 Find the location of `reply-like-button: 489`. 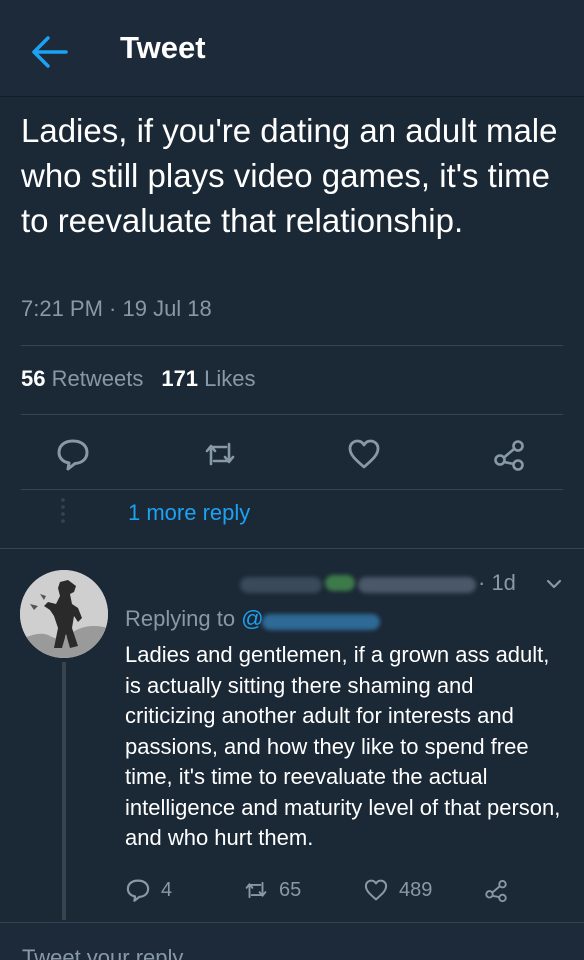

reply-like-button: 489 is located at coordinates (397, 890).